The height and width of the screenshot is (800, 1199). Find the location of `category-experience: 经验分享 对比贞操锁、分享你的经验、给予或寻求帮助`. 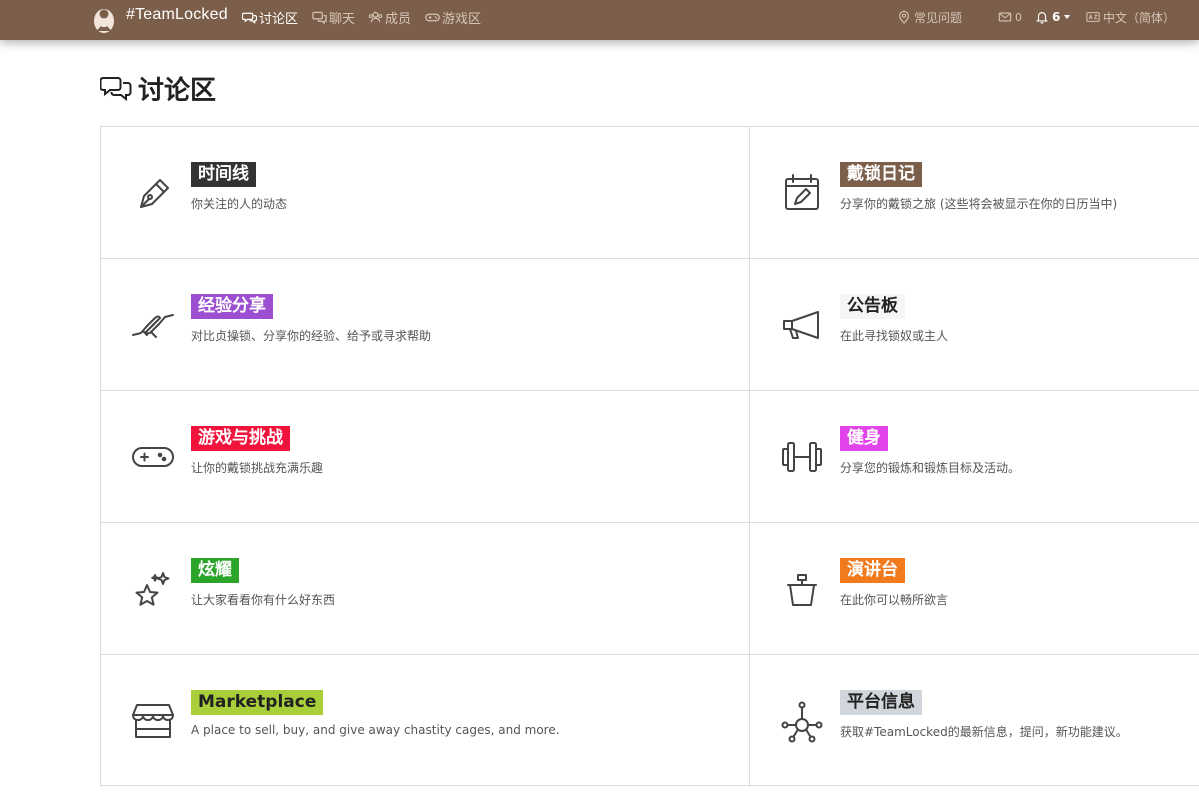

category-experience: 经验分享 对比贞操锁、分享你的经验、给予或寻求帮助 is located at coordinates (425, 325).